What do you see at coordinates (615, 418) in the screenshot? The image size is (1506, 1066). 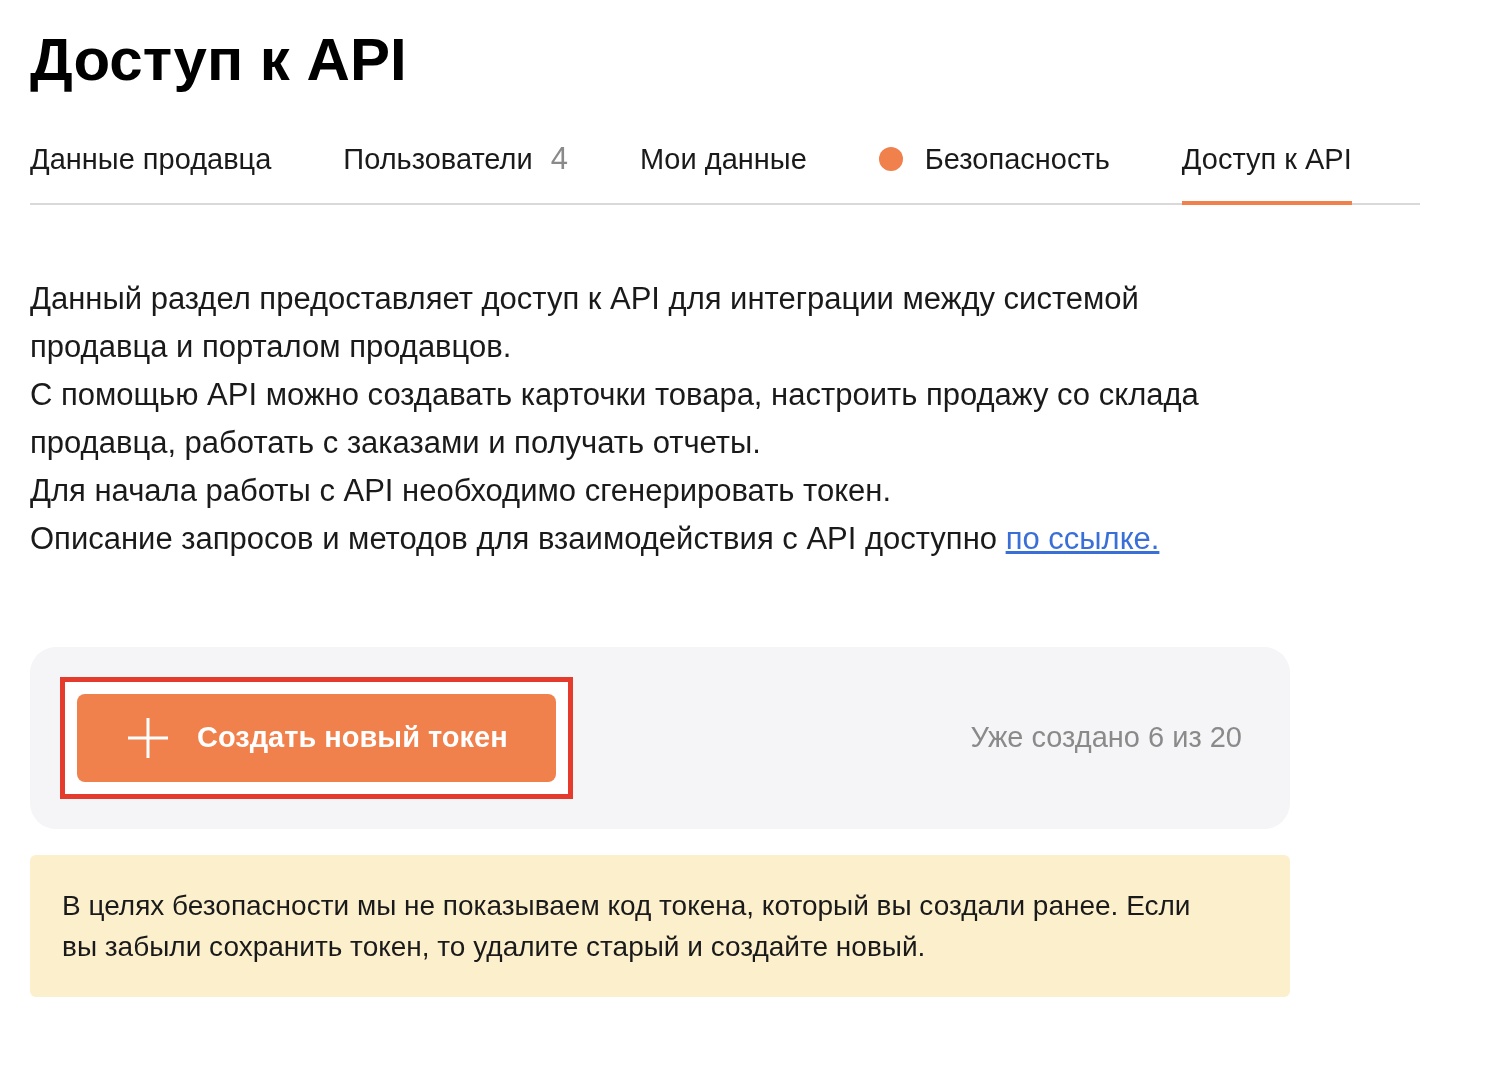 I see `description-text: С помощью API можно создавать карточки товара, настроить продажу со склада продавца, работать с заказами и получать отчеты.` at bounding box center [615, 418].